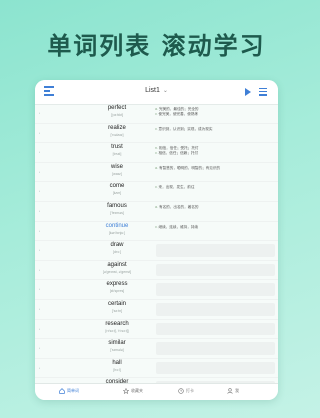 This screenshot has width=320, height=418. I want to click on phonetic-text: [kən'tɪnju:], so click(117, 232).